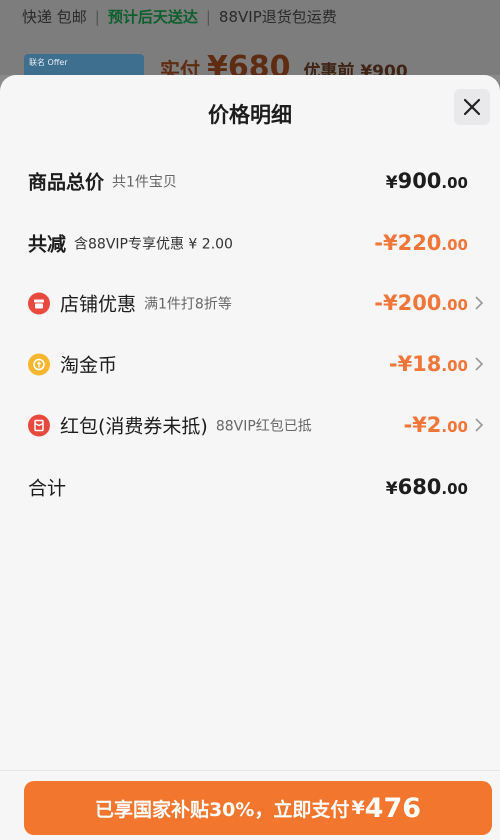  What do you see at coordinates (250, 243) in the screenshot?
I see `row-total-reduction: 共减 含88VIP专享优惠 ¥ 2.00 -¥220.00` at bounding box center [250, 243].